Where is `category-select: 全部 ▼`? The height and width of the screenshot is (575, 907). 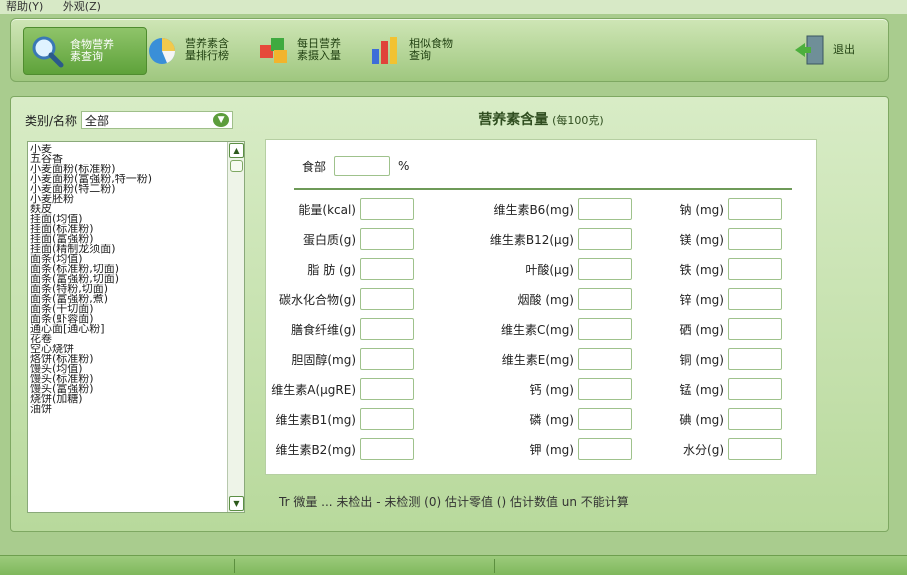
category-select: 全部 ▼ is located at coordinates (157, 120).